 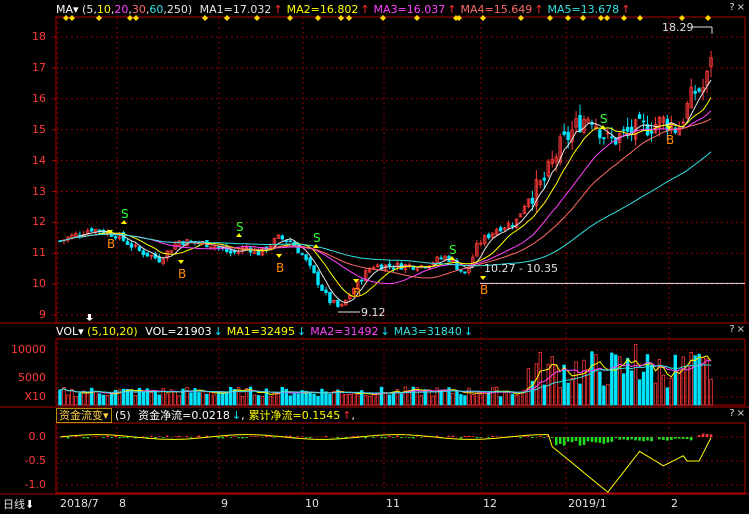 I want to click on fund-flow-panel, so click(x=385, y=463).